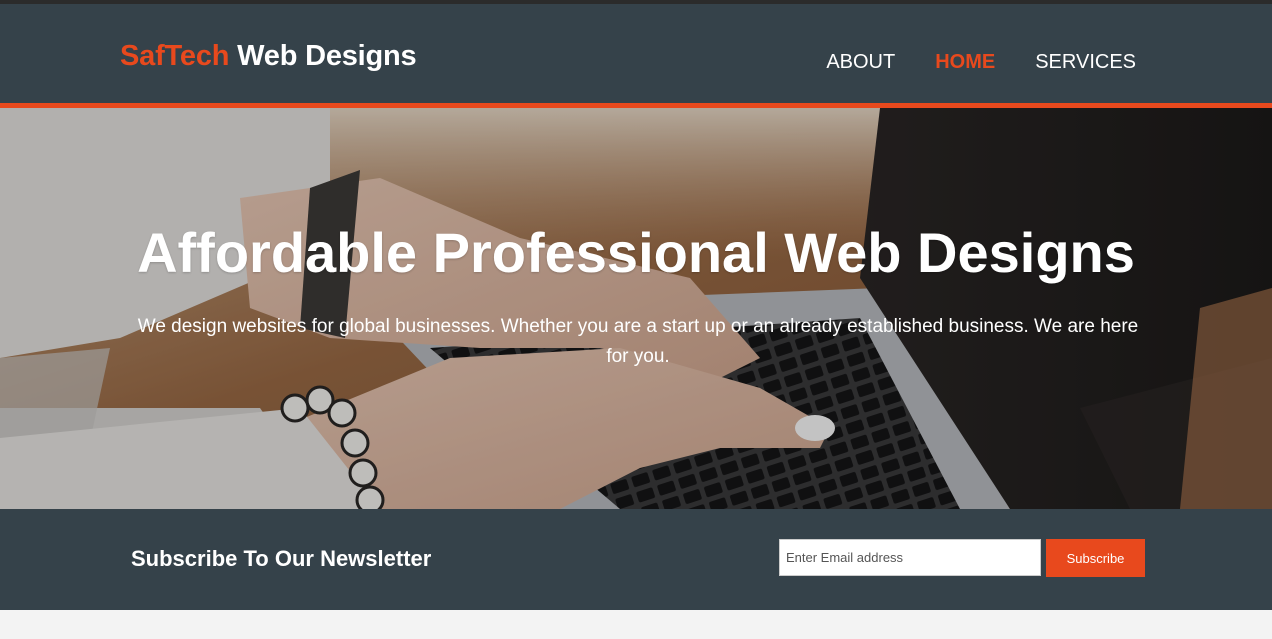  I want to click on hero-title: Affordable Professional Web Designs, so click(636, 252).